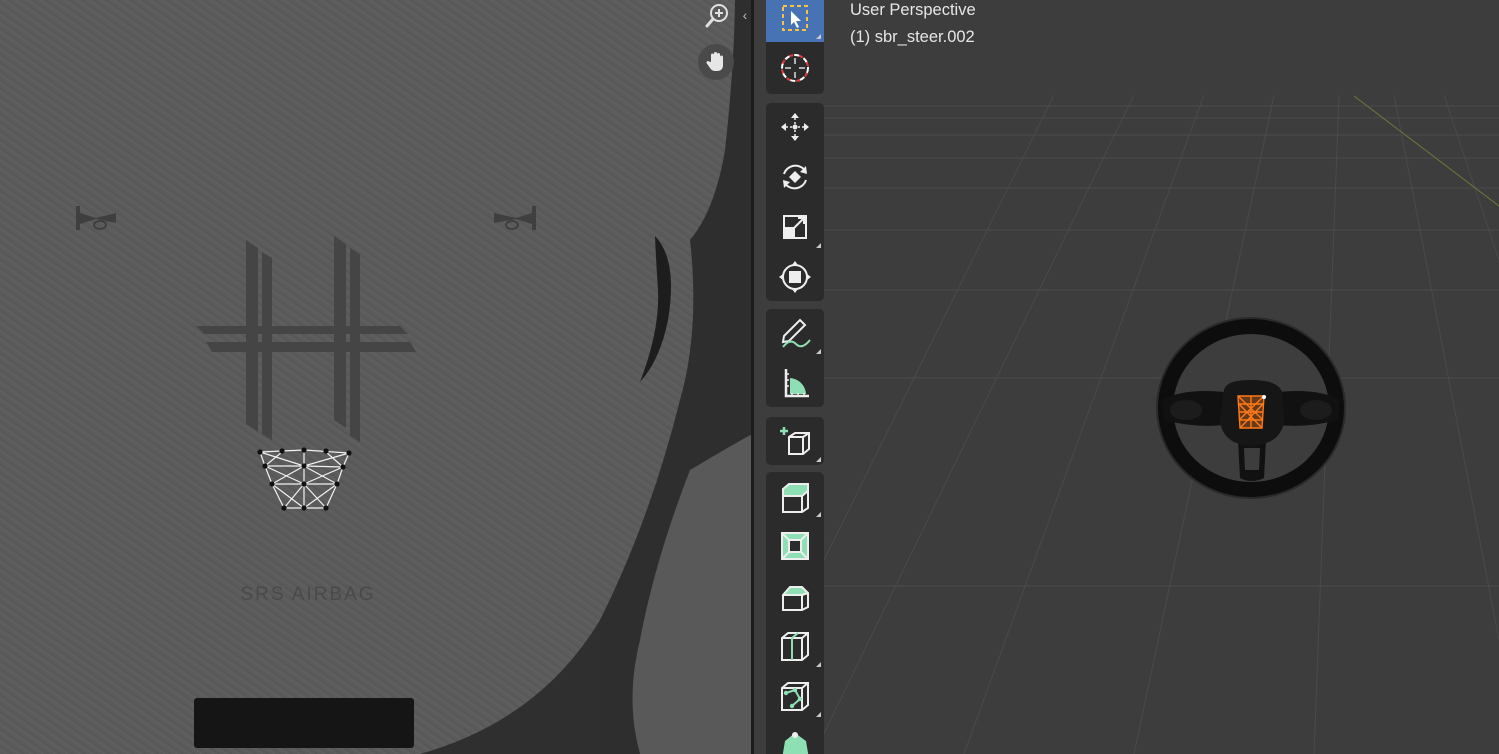 The image size is (1499, 754). I want to click on rotate-icon, so click(795, 177).